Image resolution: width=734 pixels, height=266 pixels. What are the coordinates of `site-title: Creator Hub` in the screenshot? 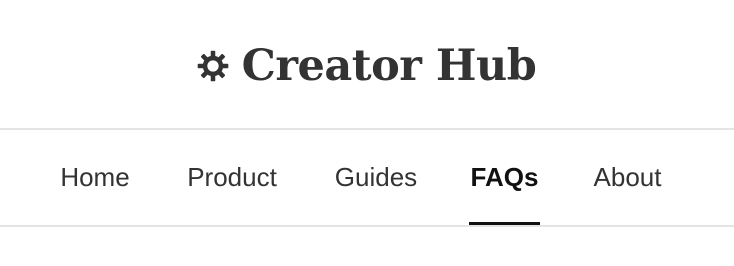 It's located at (389, 65).